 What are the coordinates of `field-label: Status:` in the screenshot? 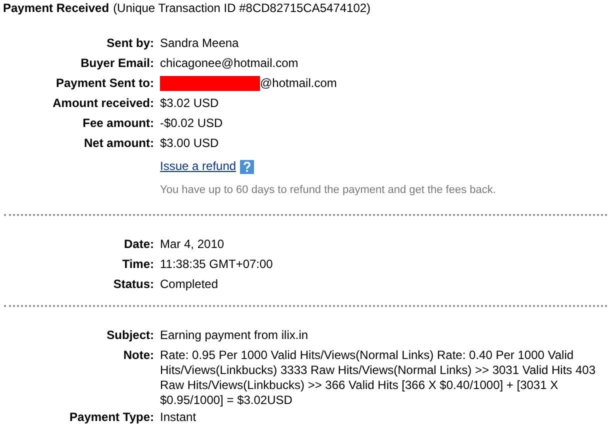 It's located at (133, 284).